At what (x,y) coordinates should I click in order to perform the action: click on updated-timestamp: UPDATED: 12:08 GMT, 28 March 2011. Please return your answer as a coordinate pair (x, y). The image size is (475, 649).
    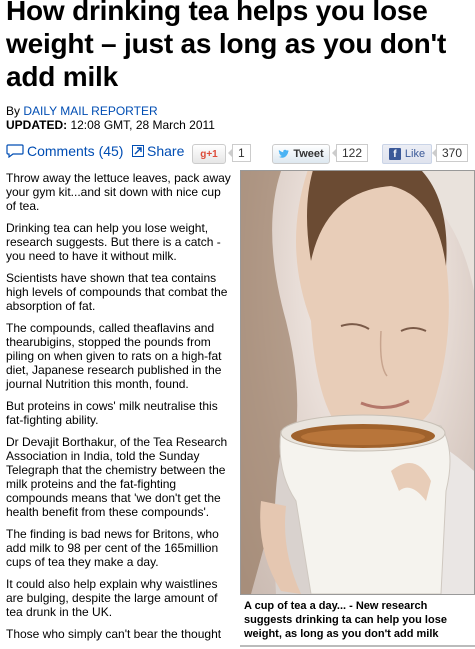
    Looking at the image, I should click on (110, 125).